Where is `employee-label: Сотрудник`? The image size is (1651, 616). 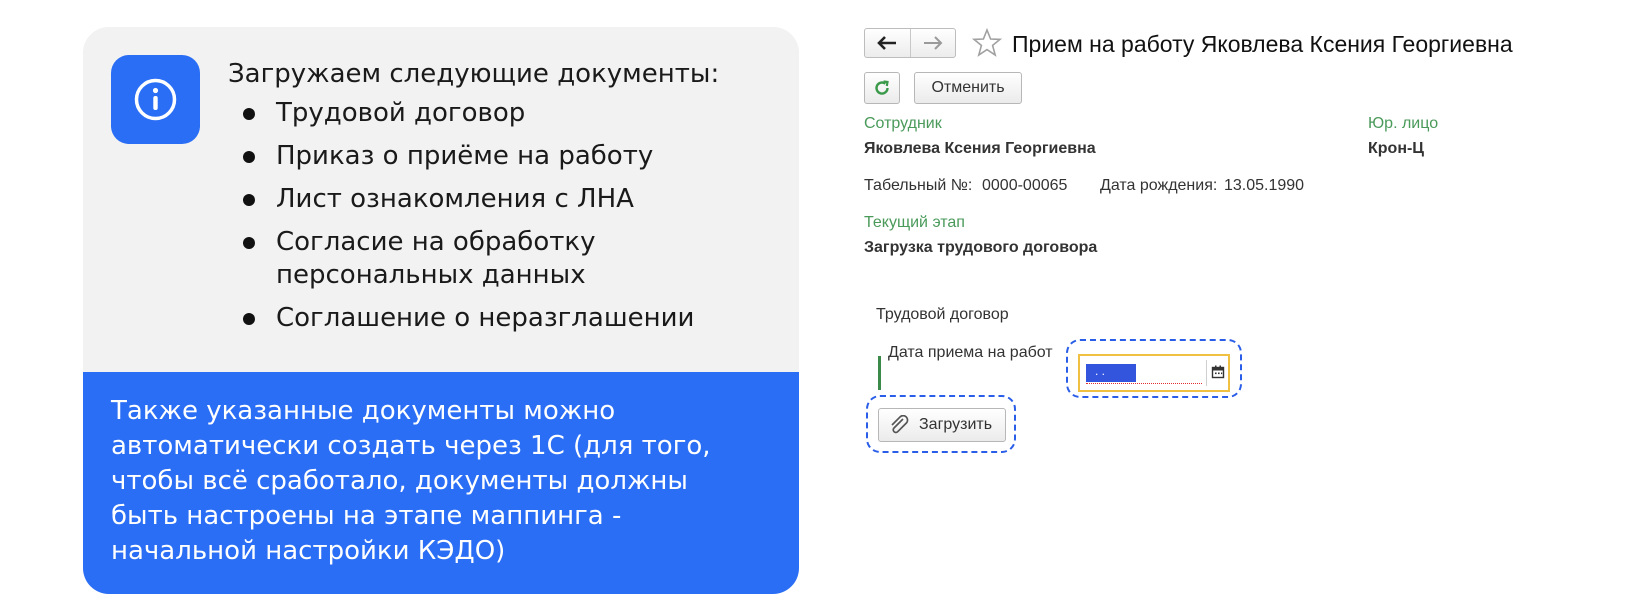 employee-label: Сотрудник is located at coordinates (903, 123).